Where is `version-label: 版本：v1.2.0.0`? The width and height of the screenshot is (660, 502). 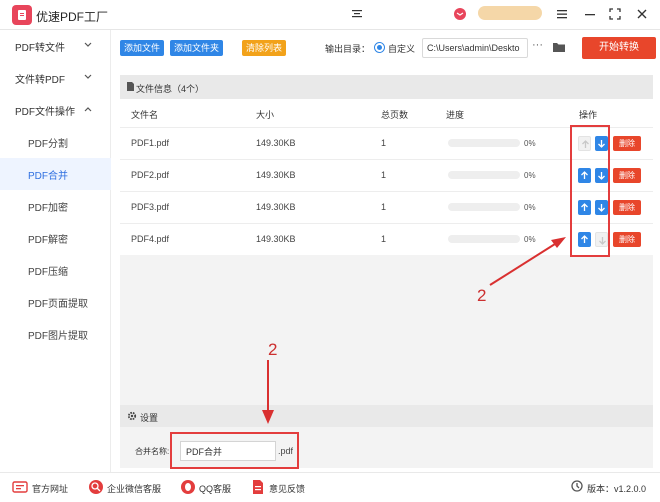 version-label: 版本：v1.2.0.0 is located at coordinates (617, 489).